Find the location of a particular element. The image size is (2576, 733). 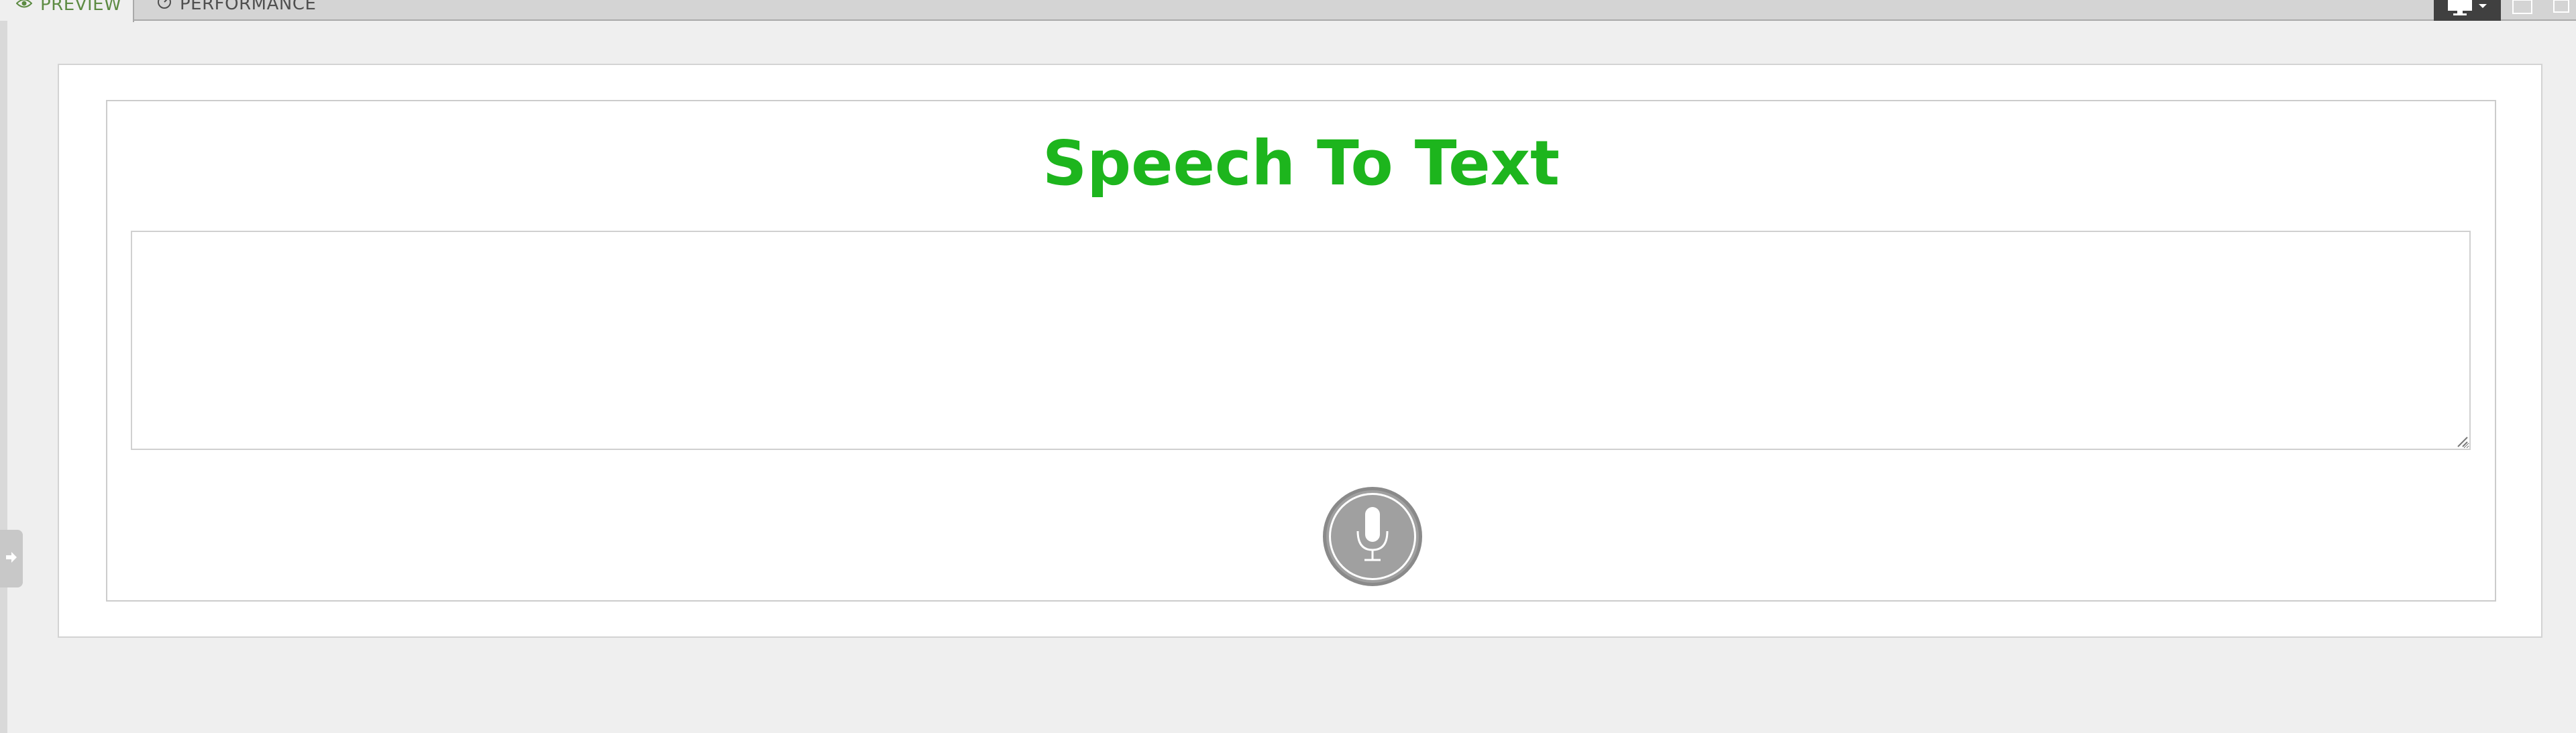

speedometer-icon is located at coordinates (164, 7).